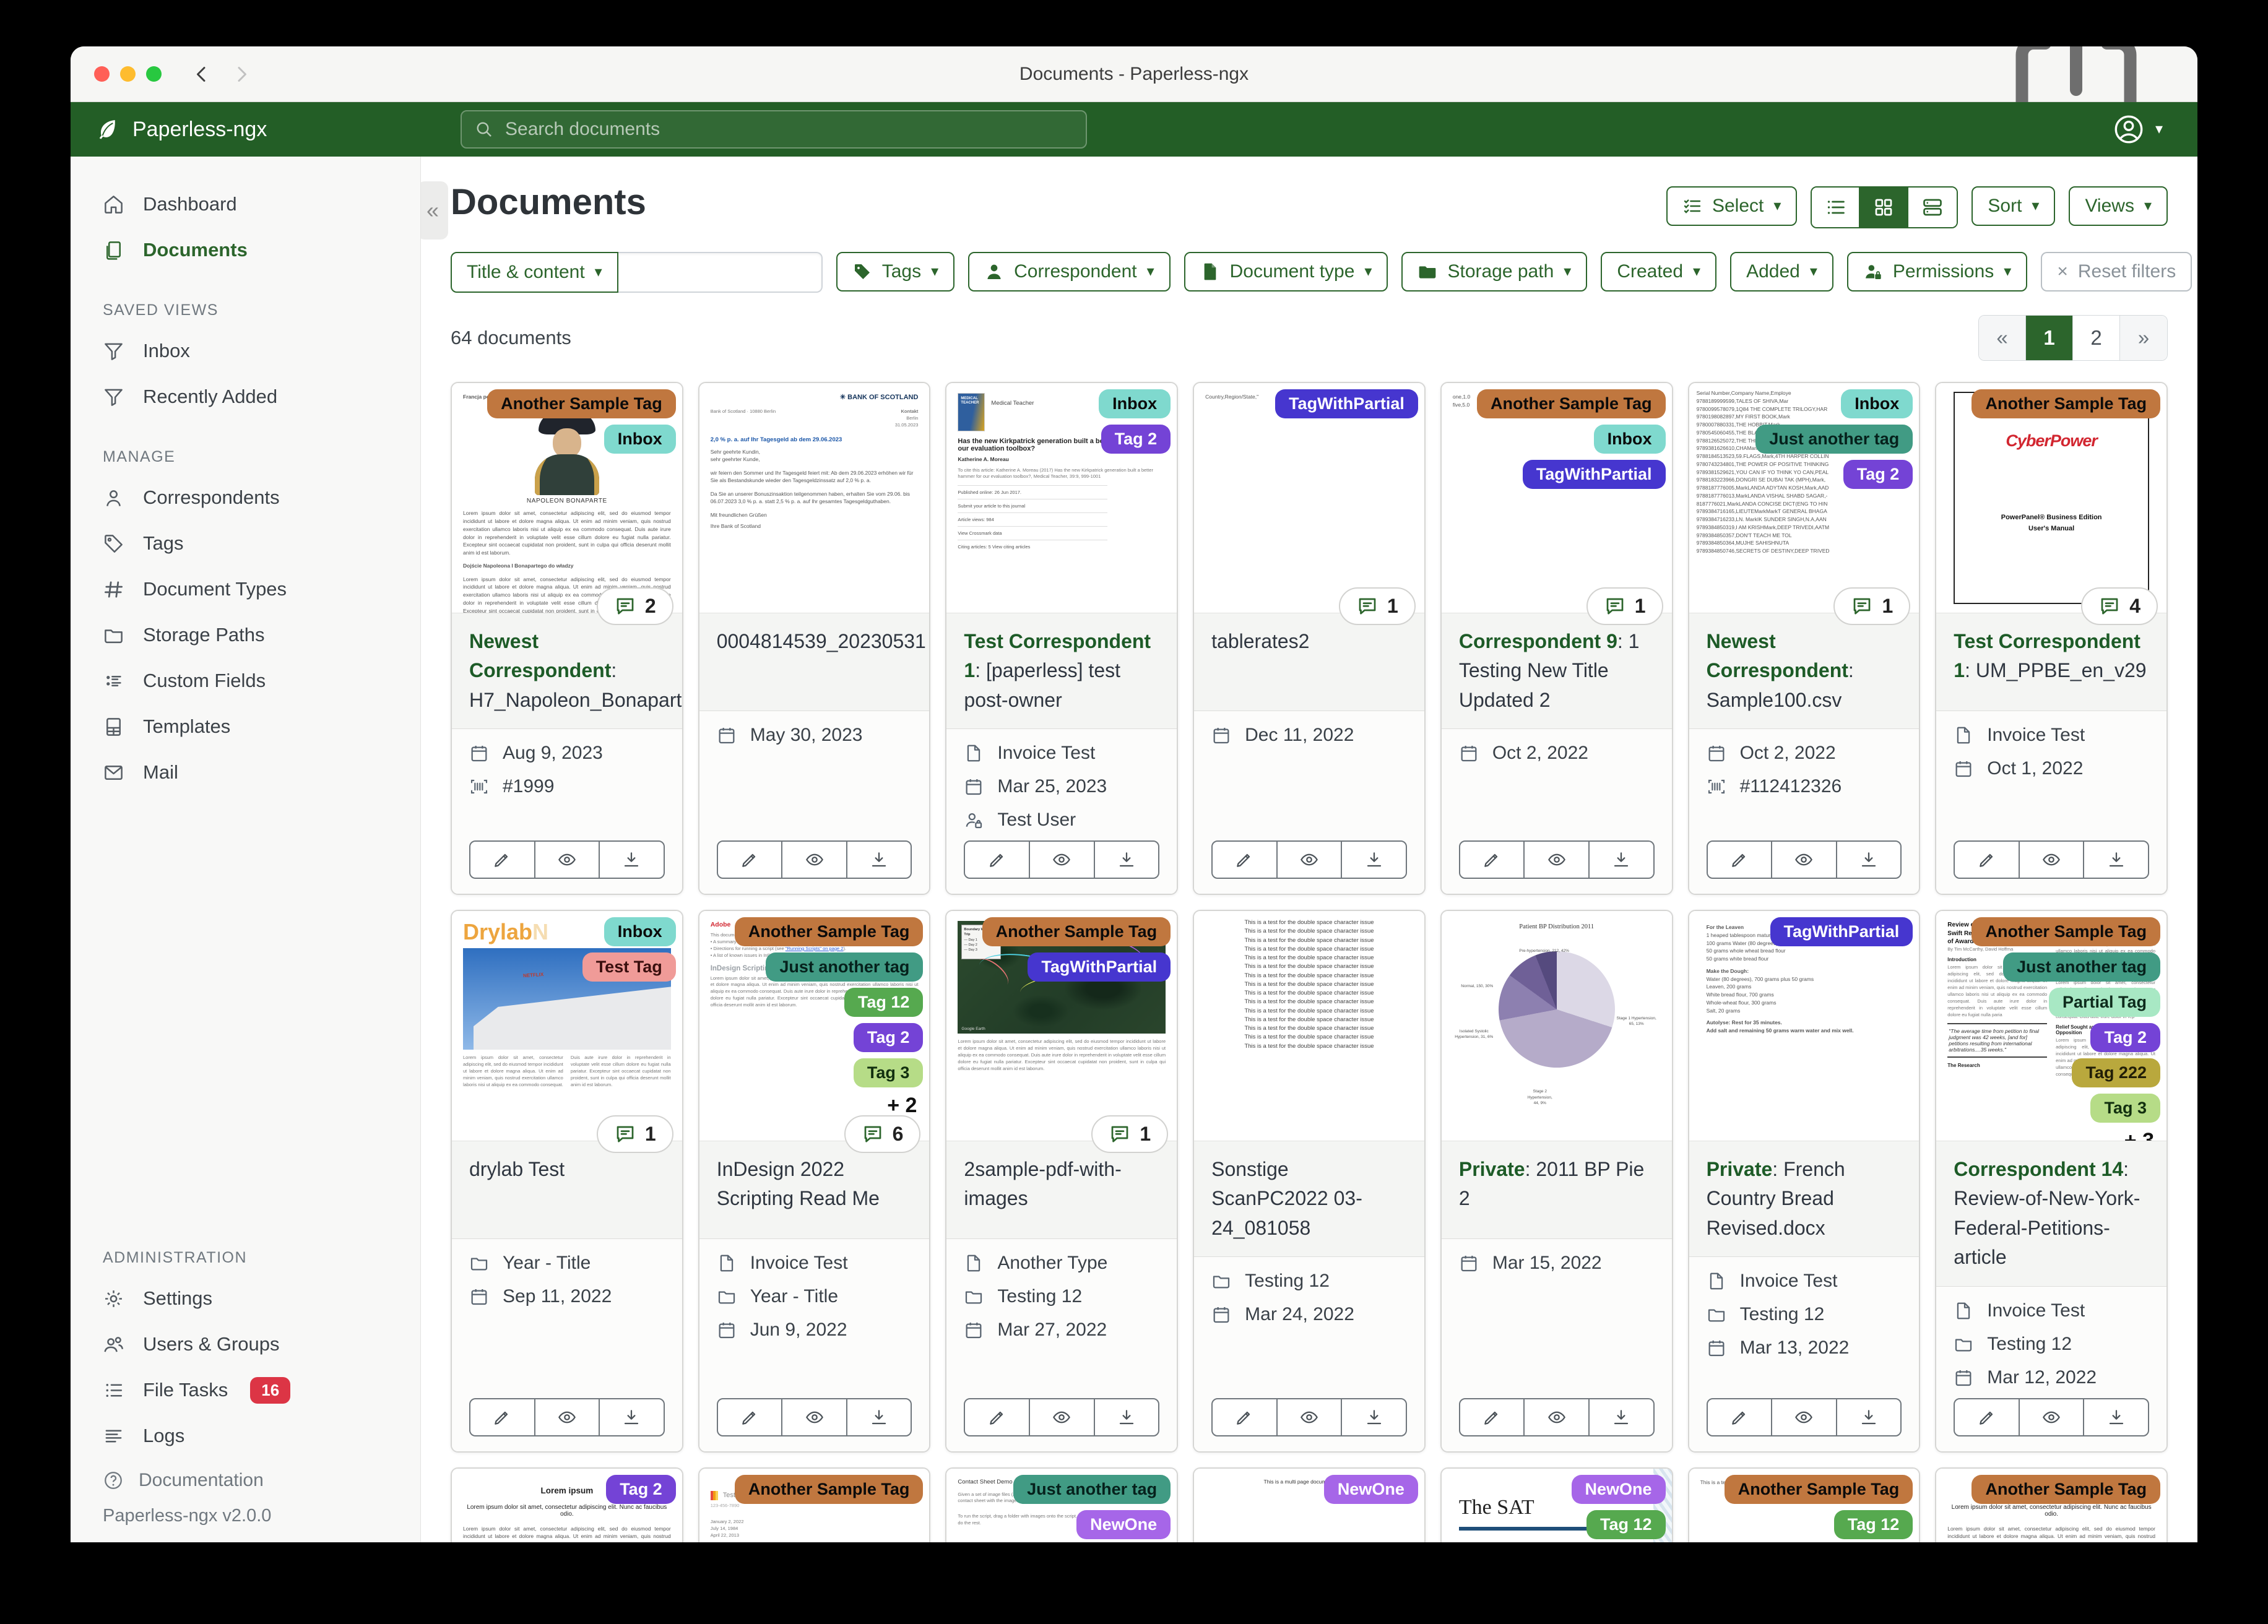  Describe the element at coordinates (1781, 272) in the screenshot. I see `added-filter-button: Added ▾` at that location.